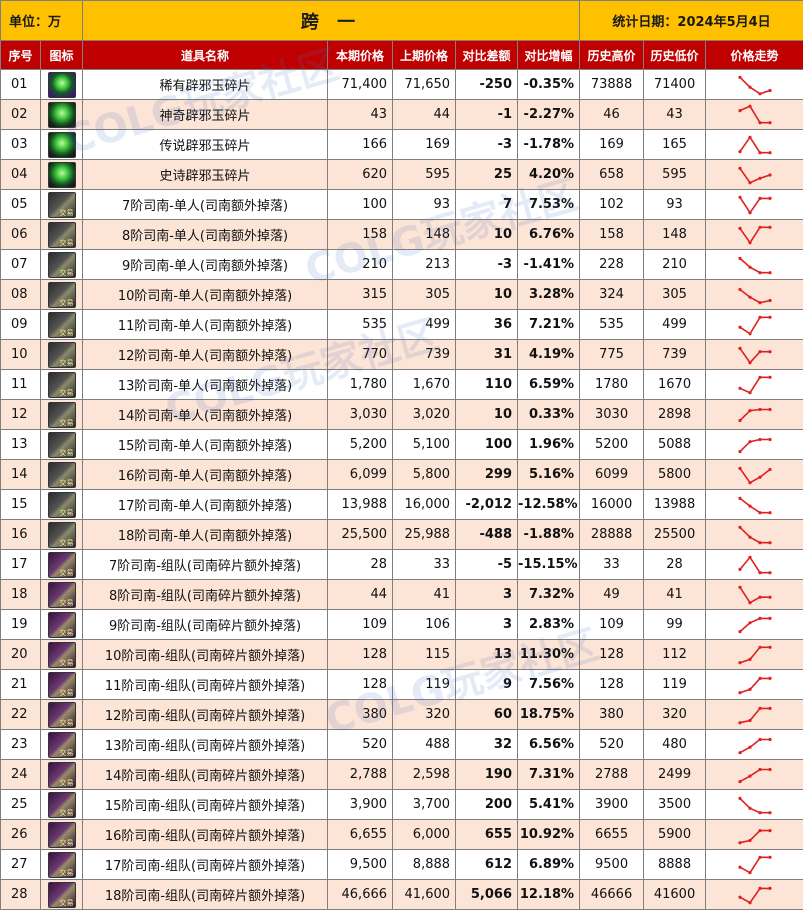  What do you see at coordinates (20, 474) in the screenshot?
I see `row-number: 14` at bounding box center [20, 474].